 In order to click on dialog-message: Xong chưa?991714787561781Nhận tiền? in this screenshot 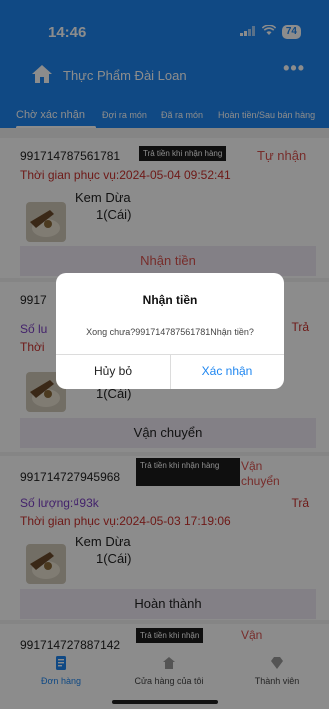, I will do `click(170, 332)`.